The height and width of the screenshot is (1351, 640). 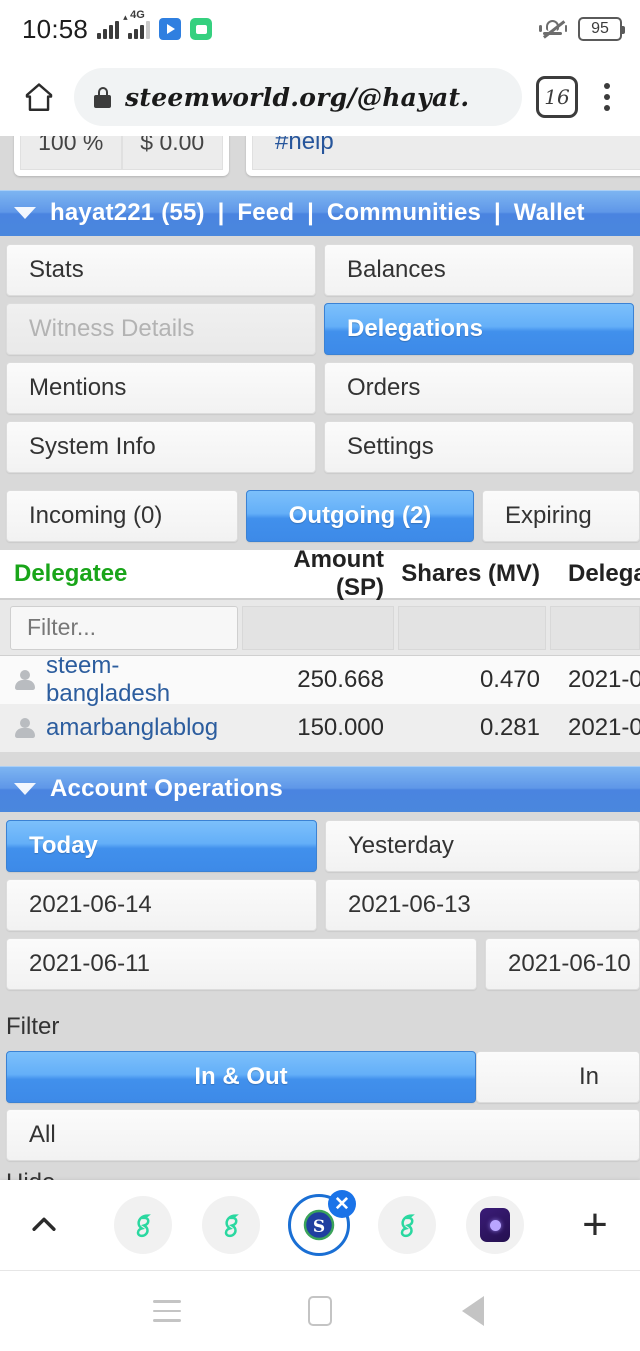 What do you see at coordinates (122, 516) in the screenshot?
I see `tab-incoming: Incoming (0)` at bounding box center [122, 516].